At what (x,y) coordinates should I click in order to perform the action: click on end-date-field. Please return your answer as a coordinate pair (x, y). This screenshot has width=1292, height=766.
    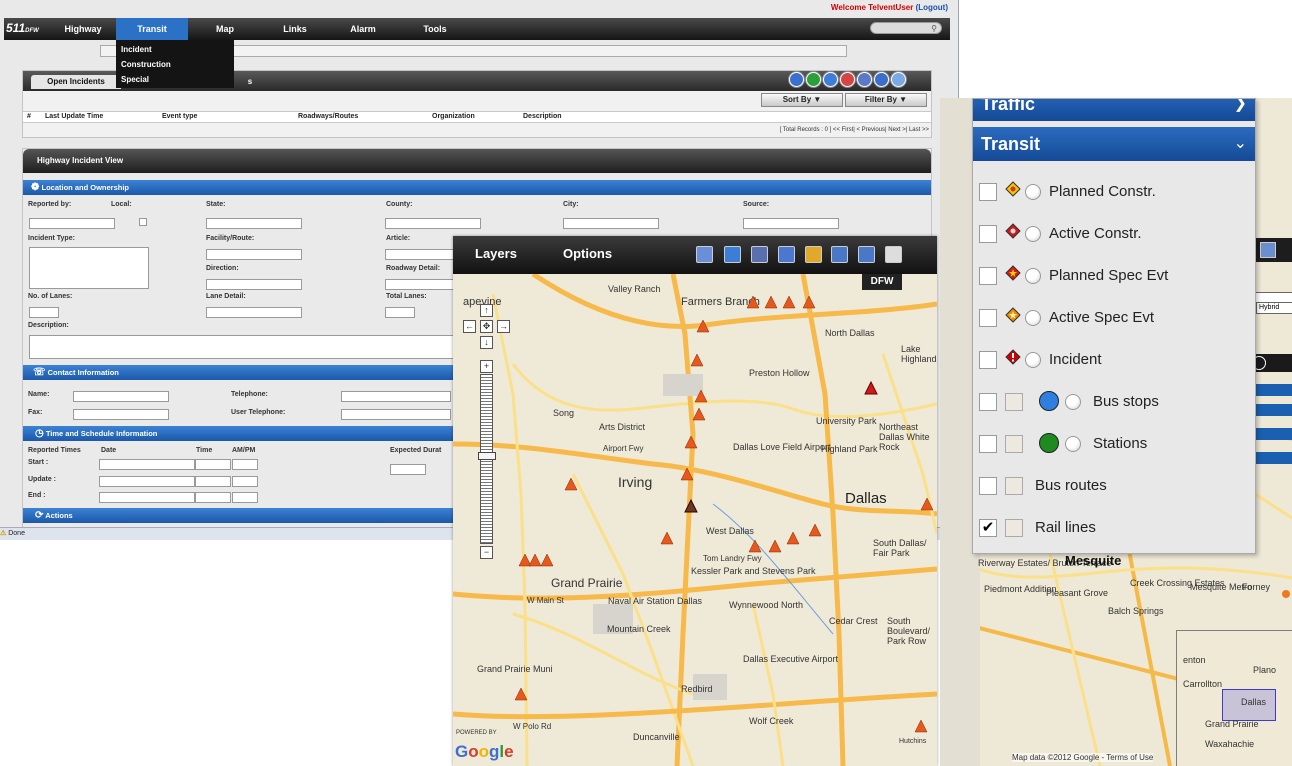
    Looking at the image, I should click on (147, 497).